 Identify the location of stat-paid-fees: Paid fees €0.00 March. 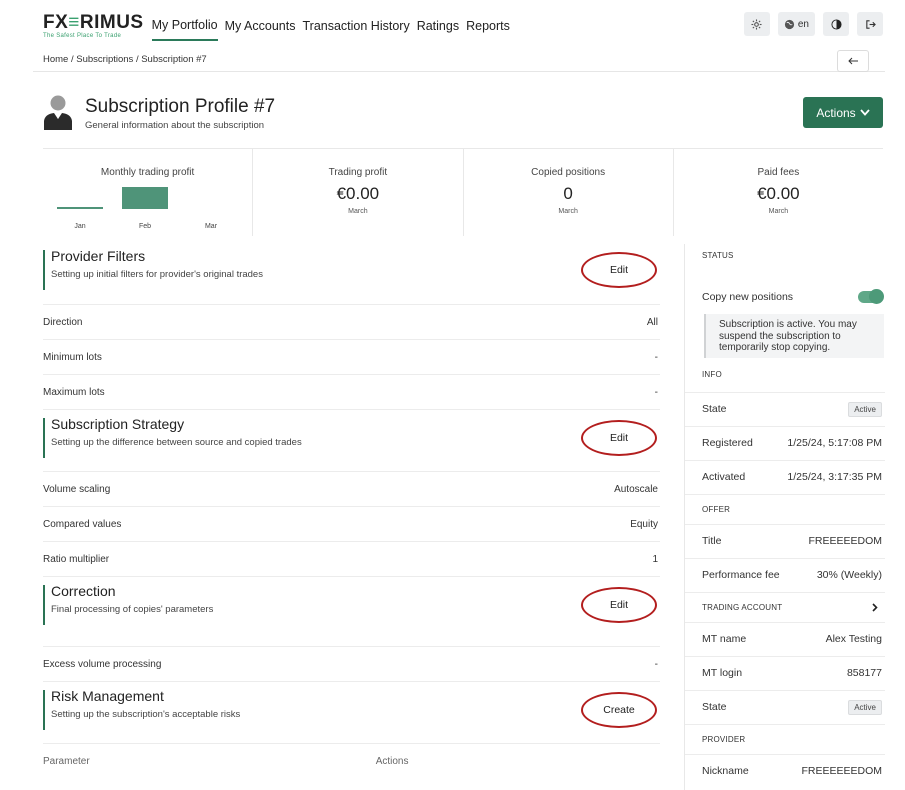
(778, 192).